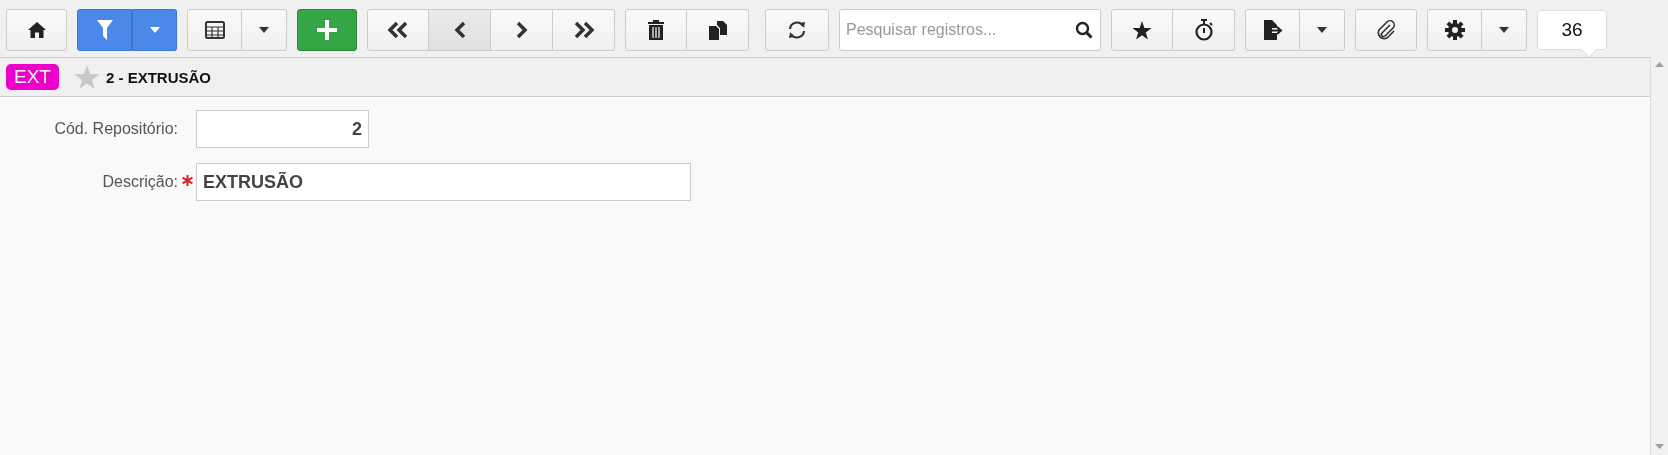  Describe the element at coordinates (158, 77) in the screenshot. I see `record-title: 2 - EXTRUSÃO` at that location.